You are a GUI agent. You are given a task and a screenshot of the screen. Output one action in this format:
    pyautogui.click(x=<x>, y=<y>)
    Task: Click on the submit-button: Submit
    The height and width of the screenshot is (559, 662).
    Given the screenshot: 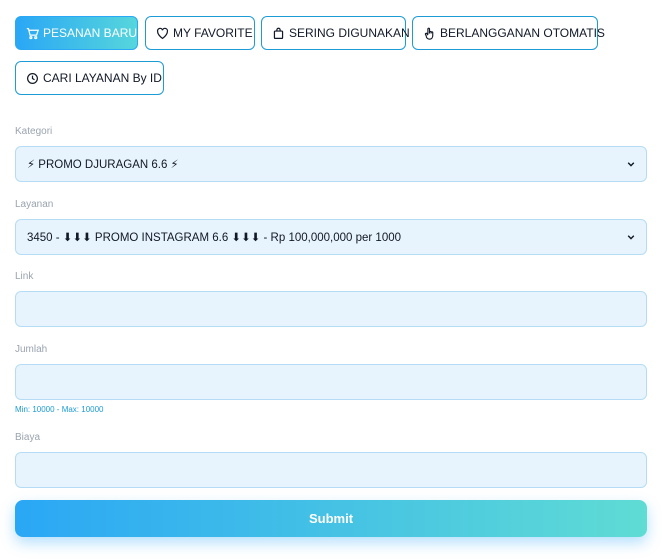 What is the action you would take?
    pyautogui.click(x=331, y=518)
    